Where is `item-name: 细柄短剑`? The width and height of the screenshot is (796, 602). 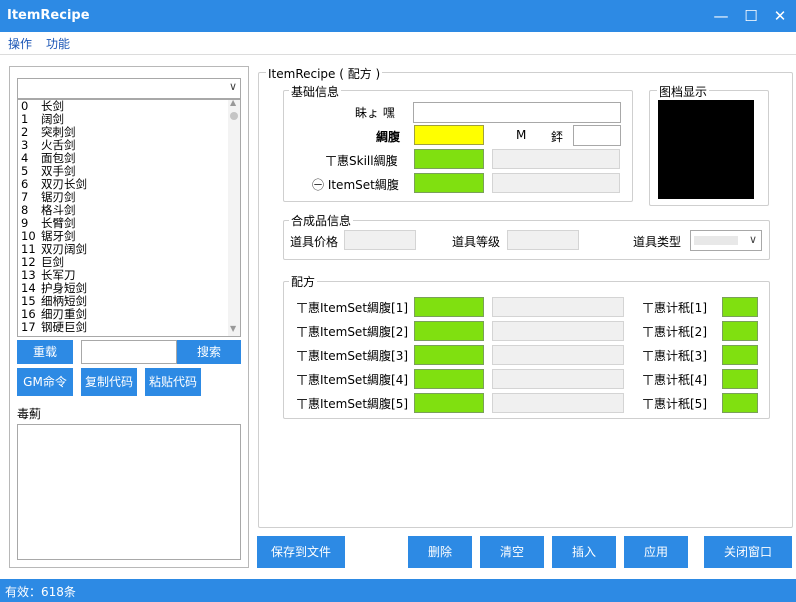
item-name: 细柄短剑 is located at coordinates (64, 301).